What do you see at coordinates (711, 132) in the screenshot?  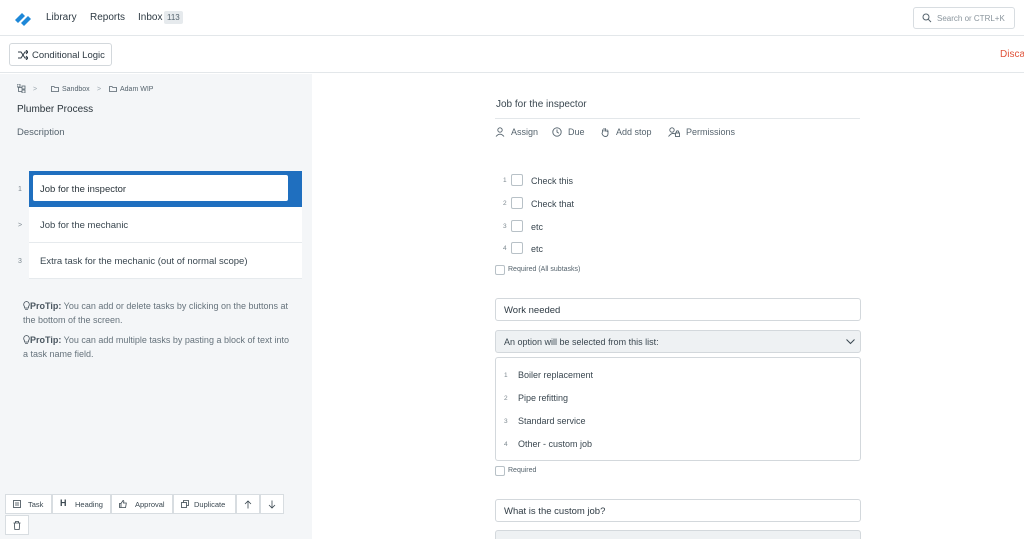 I see `permissions-label: Permissions` at bounding box center [711, 132].